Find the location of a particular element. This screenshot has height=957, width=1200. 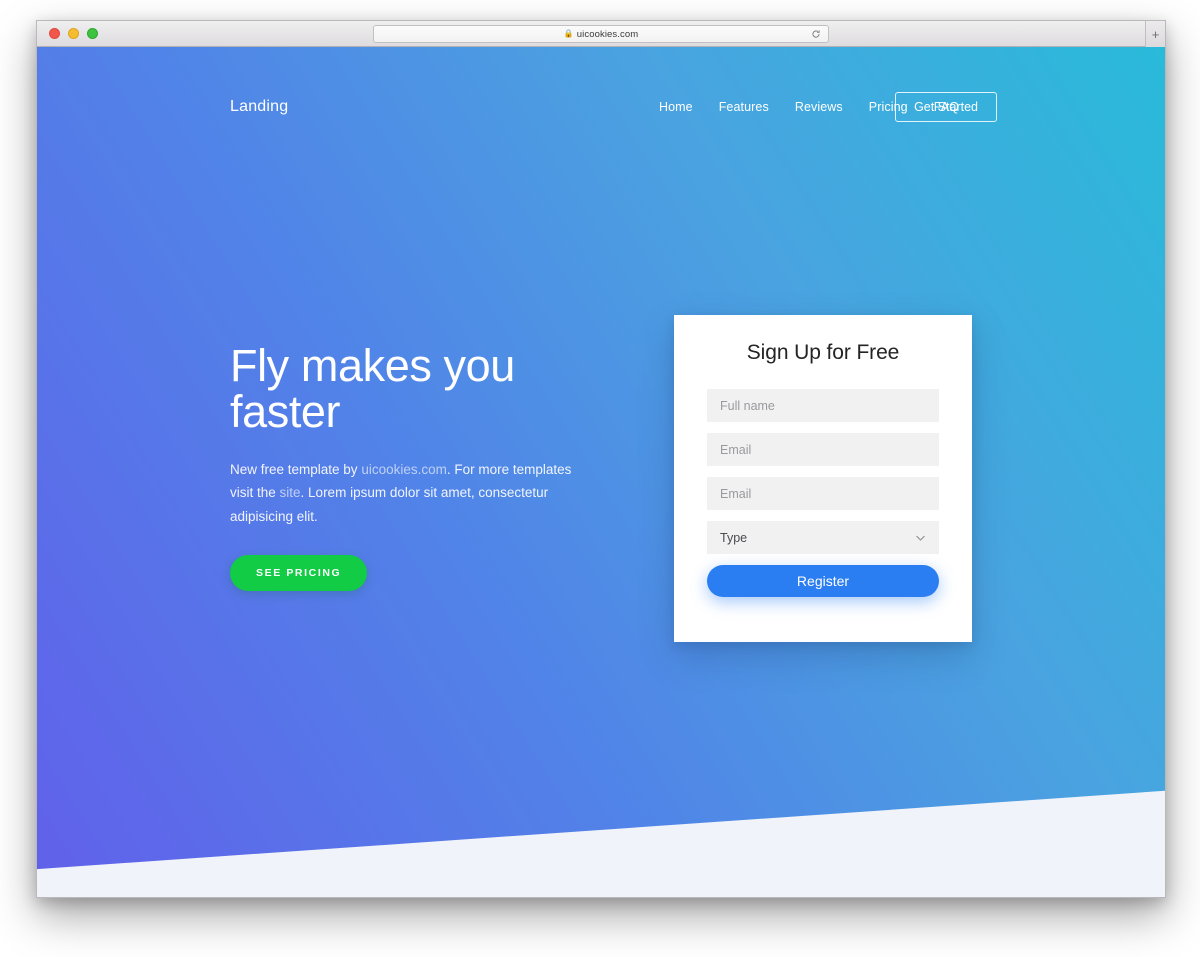

email-field: Email is located at coordinates (823, 449).